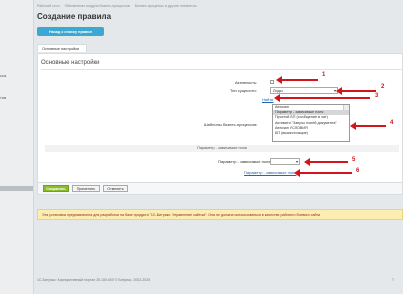 This screenshot has height=294, width=403. What do you see at coordinates (3, 75) in the screenshot?
I see `sidebar-item-fragment: сса` at bounding box center [3, 75].